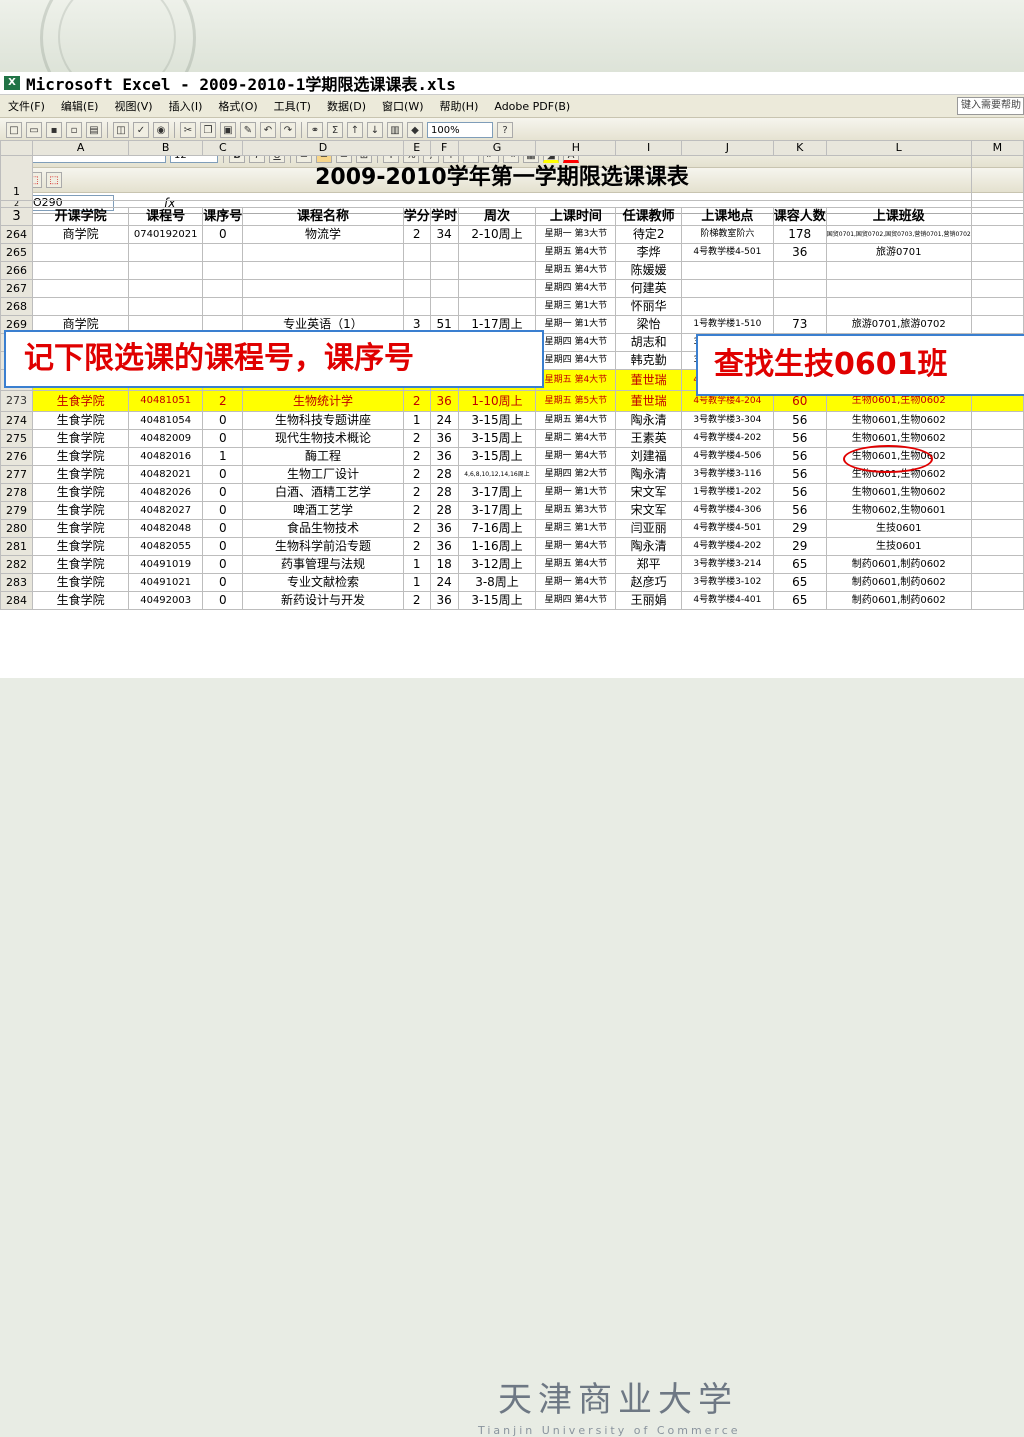  I want to click on table-cell: 0740192021, so click(166, 234).